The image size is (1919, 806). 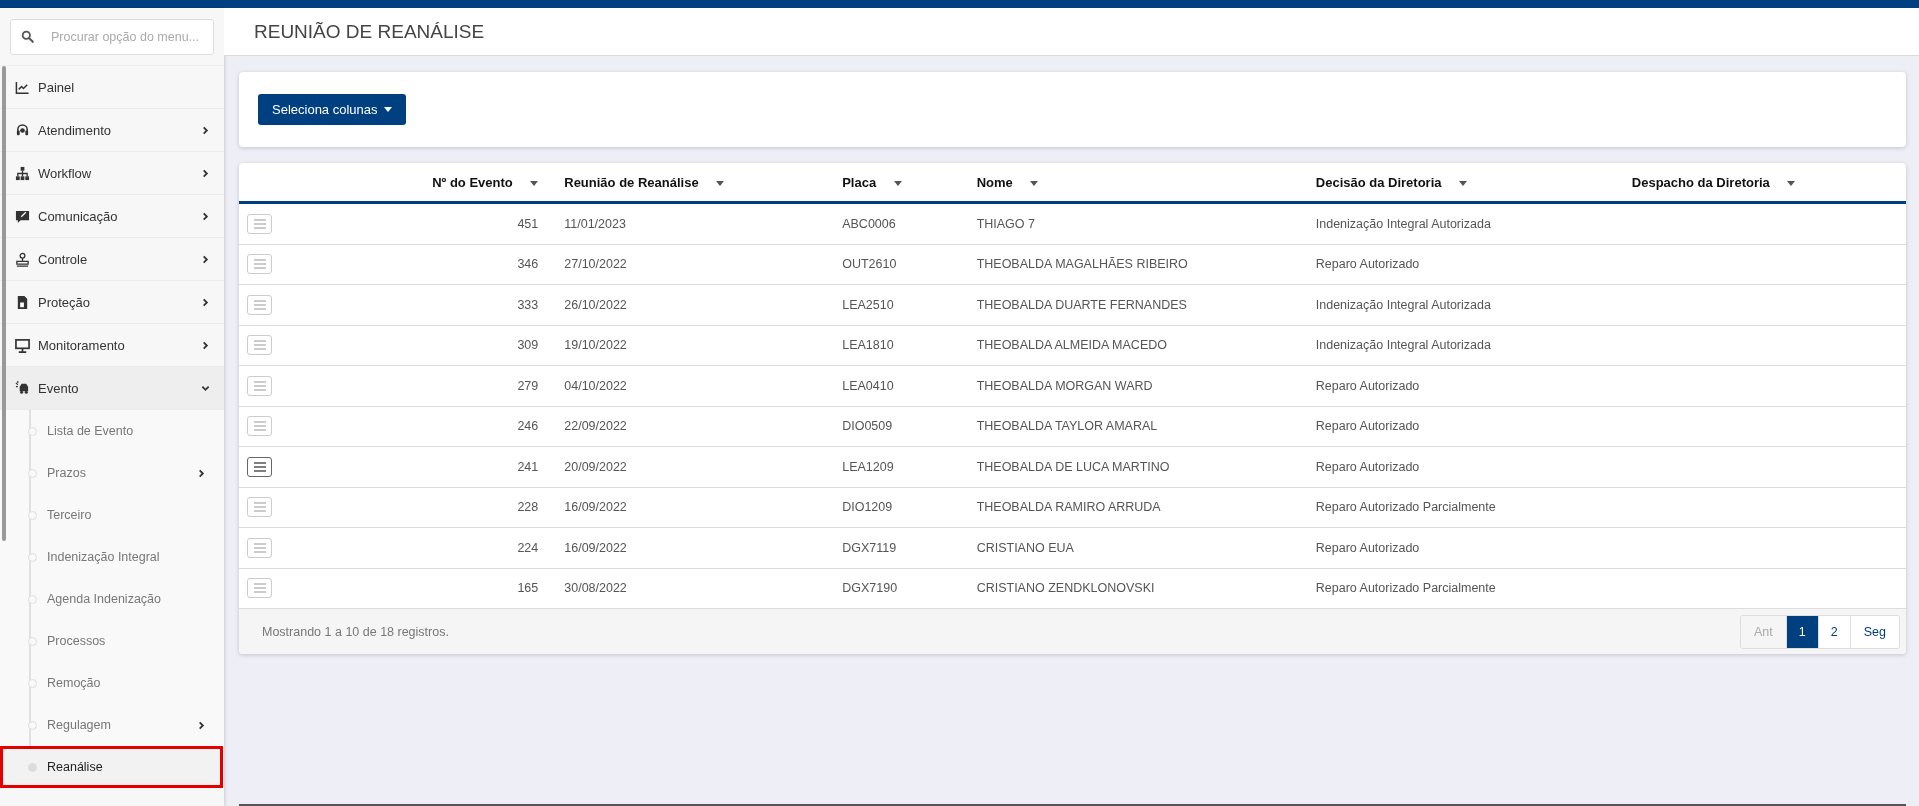 What do you see at coordinates (332, 109) in the screenshot?
I see `select-columns-button: Seleciona colunas` at bounding box center [332, 109].